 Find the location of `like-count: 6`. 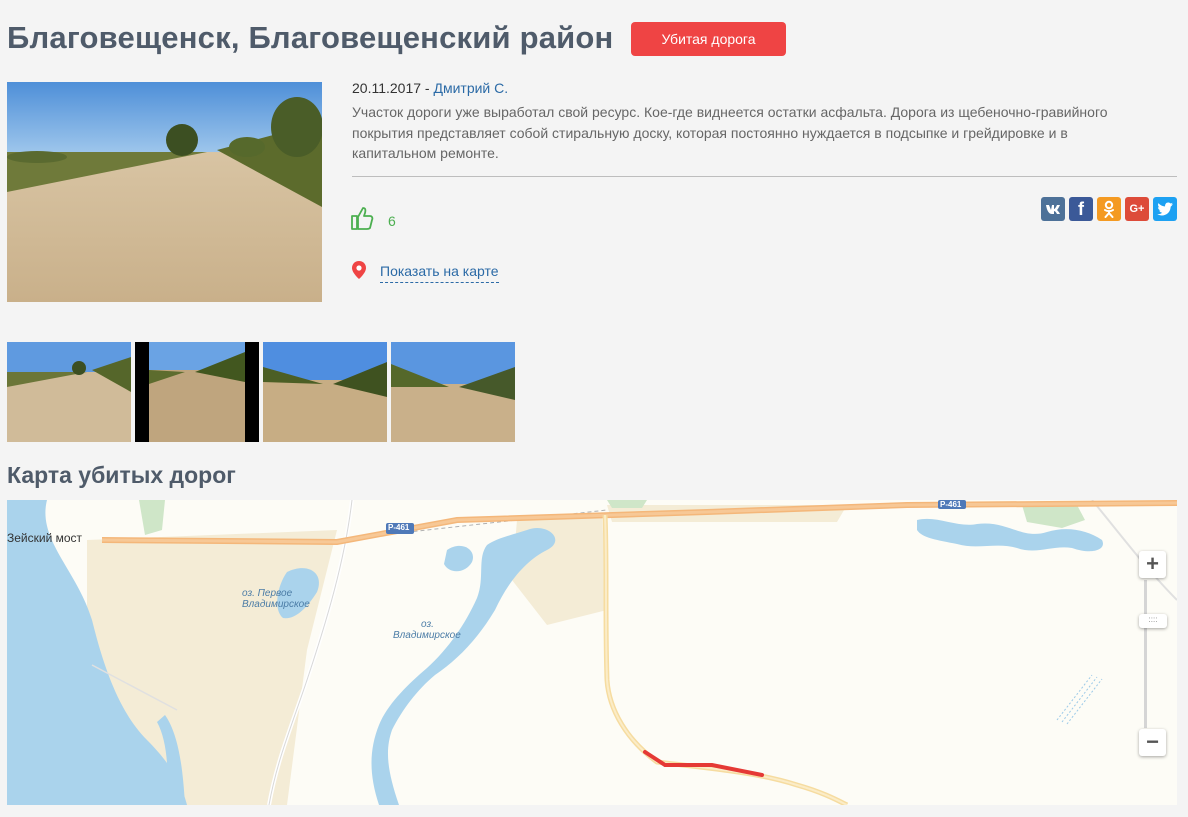

like-count: 6 is located at coordinates (392, 220).